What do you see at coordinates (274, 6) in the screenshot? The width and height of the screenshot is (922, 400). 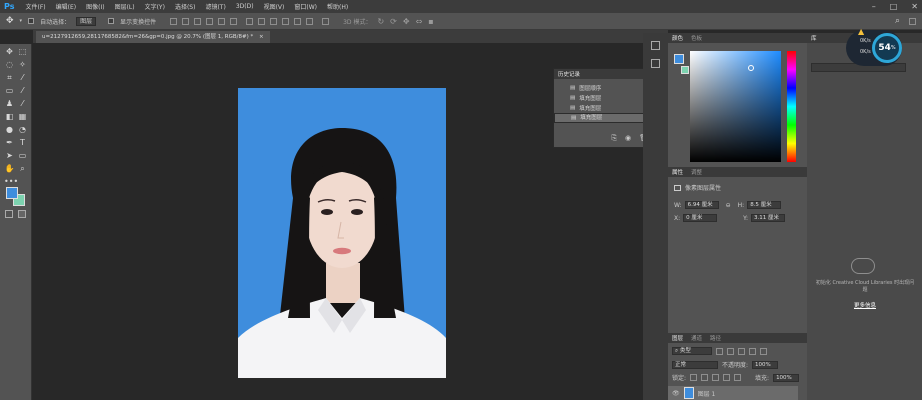 I see `menu-view: 视图(V)` at bounding box center [274, 6].